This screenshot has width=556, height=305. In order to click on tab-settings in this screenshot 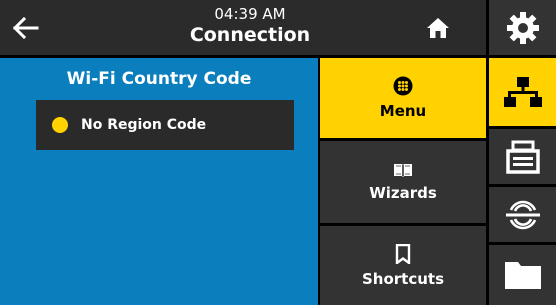, I will do `click(522, 27)`.